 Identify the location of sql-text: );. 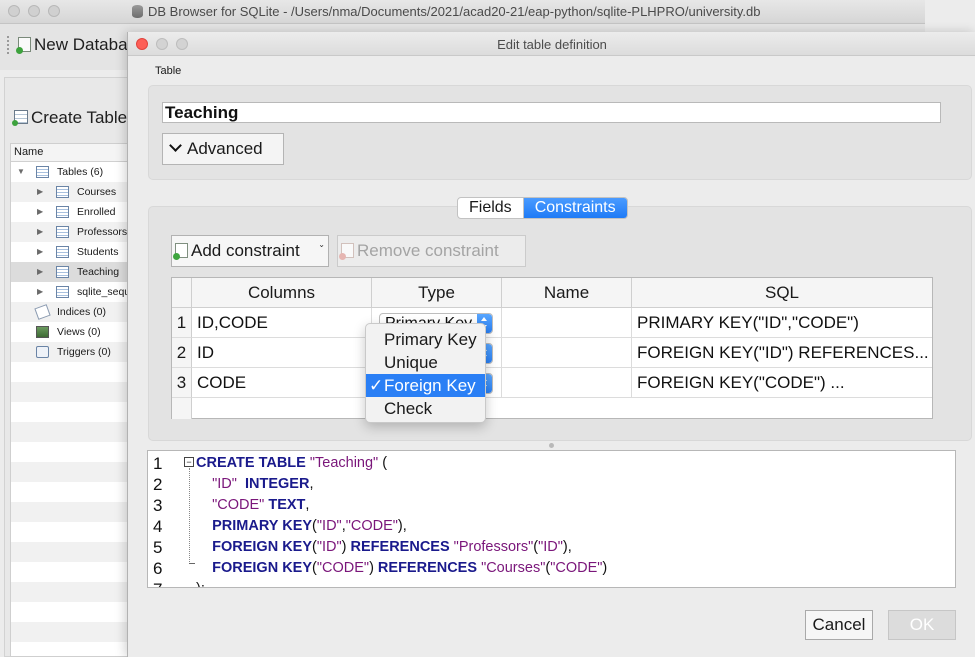
(200, 584).